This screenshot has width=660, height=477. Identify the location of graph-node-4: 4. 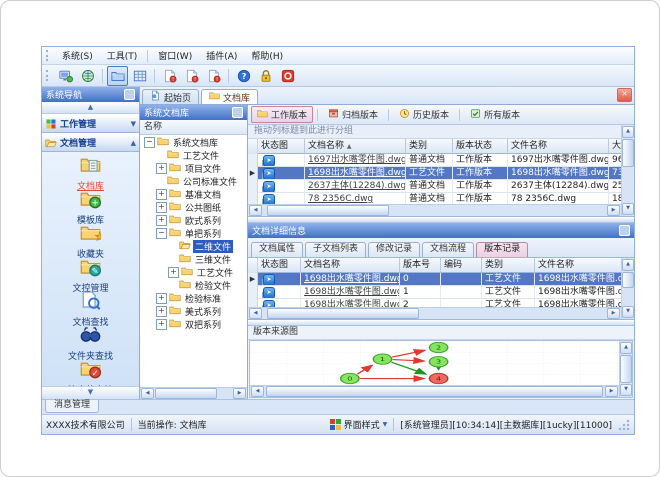
(438, 378).